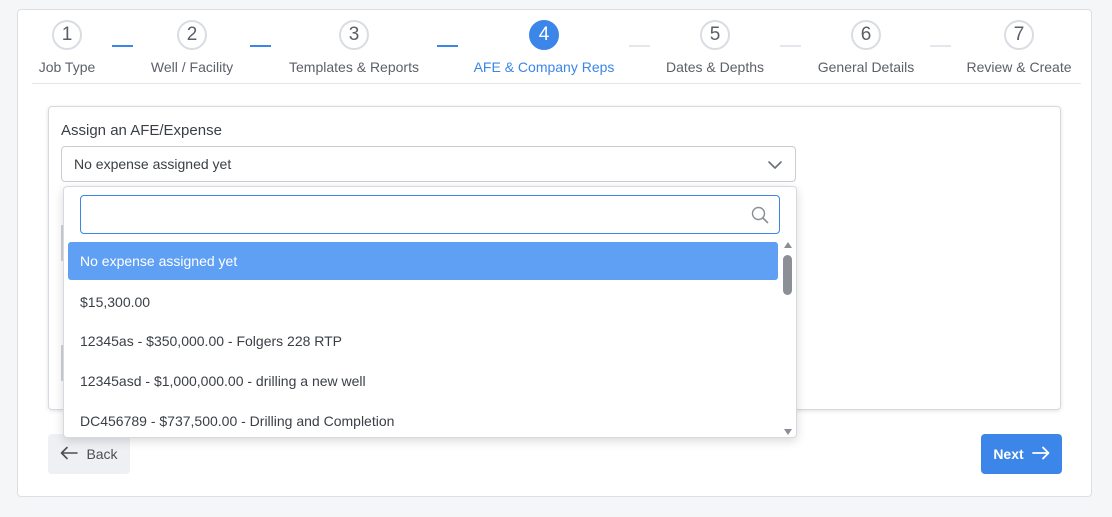 The height and width of the screenshot is (517, 1112). Describe the element at coordinates (411, 214) in the screenshot. I see `afe-search-input` at that location.